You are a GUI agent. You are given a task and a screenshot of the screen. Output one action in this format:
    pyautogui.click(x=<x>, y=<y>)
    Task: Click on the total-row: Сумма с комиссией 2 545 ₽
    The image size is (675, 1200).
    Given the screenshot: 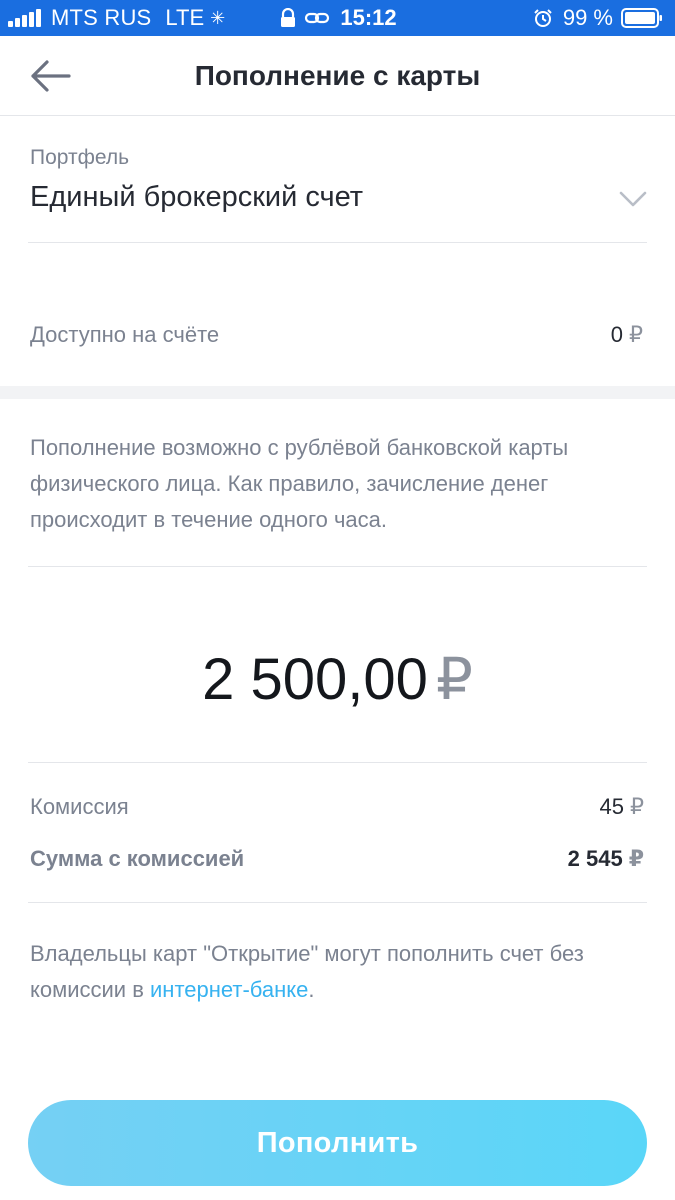 What is the action you would take?
    pyautogui.click(x=338, y=858)
    